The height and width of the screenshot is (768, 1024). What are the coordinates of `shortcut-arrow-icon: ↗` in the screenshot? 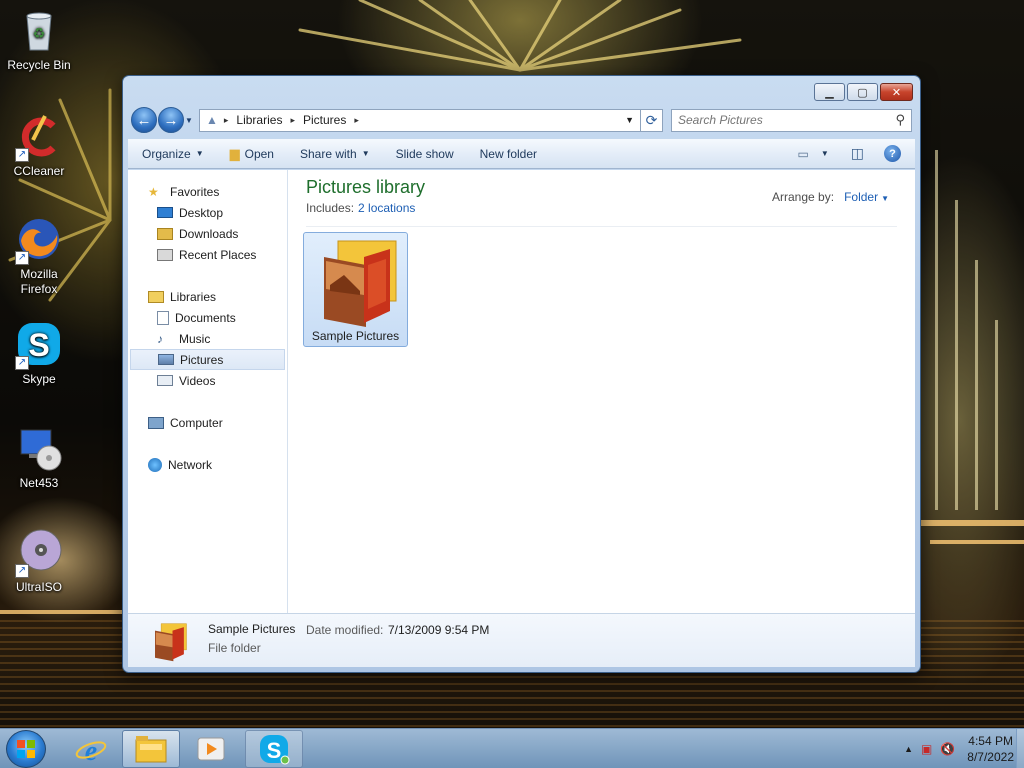 It's located at (22, 363).